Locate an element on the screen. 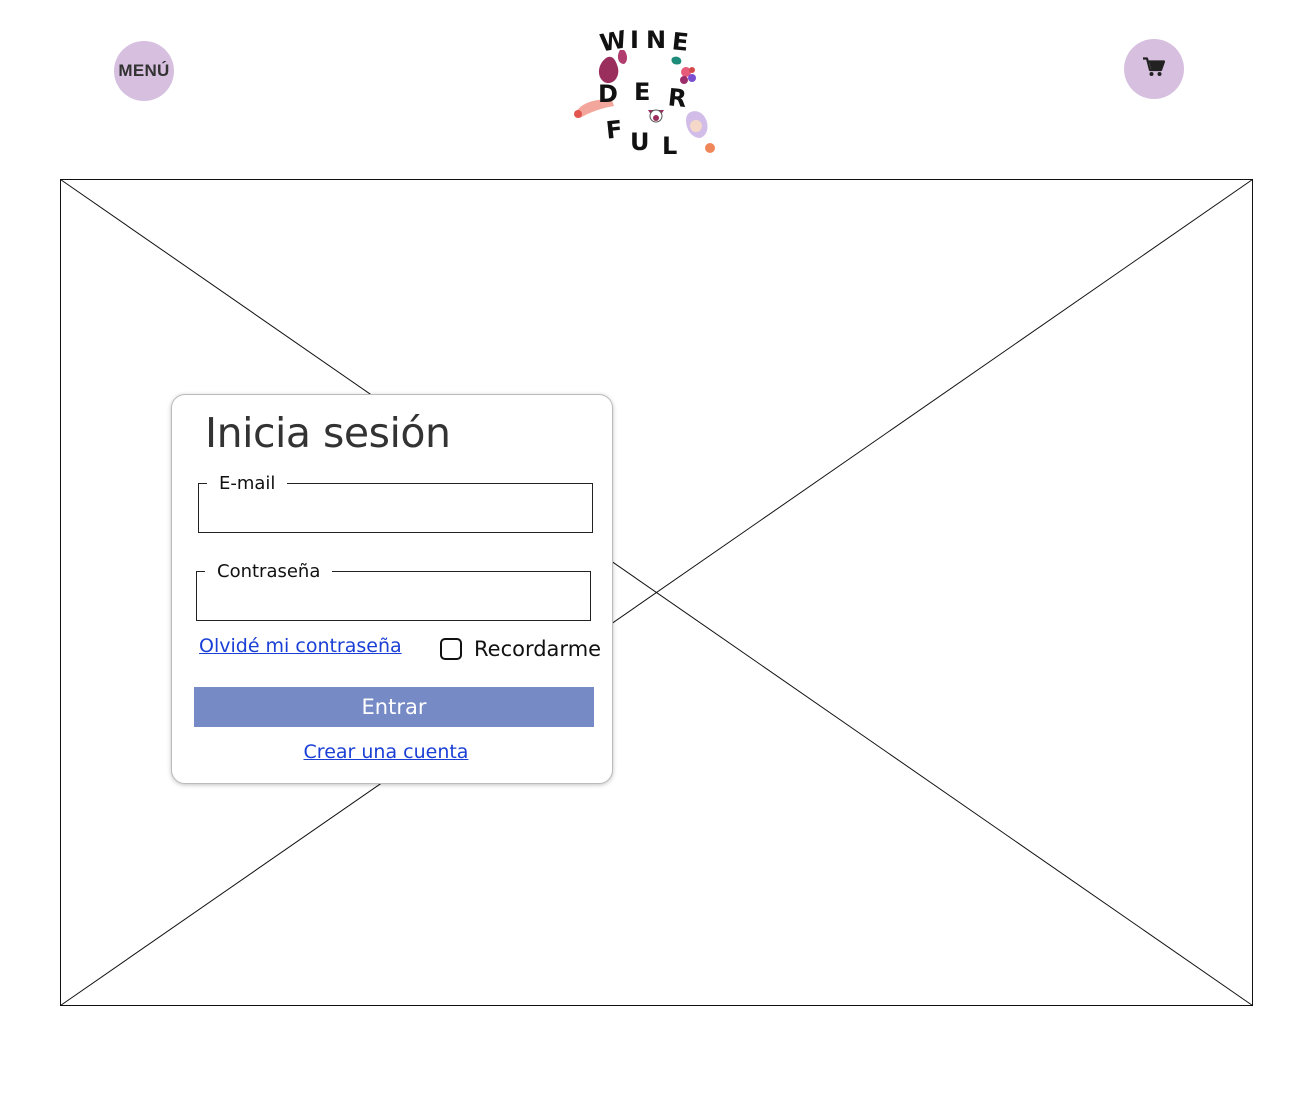  wine-der-ful-logo: W I N E D E R F U L is located at coordinates (644, 90).